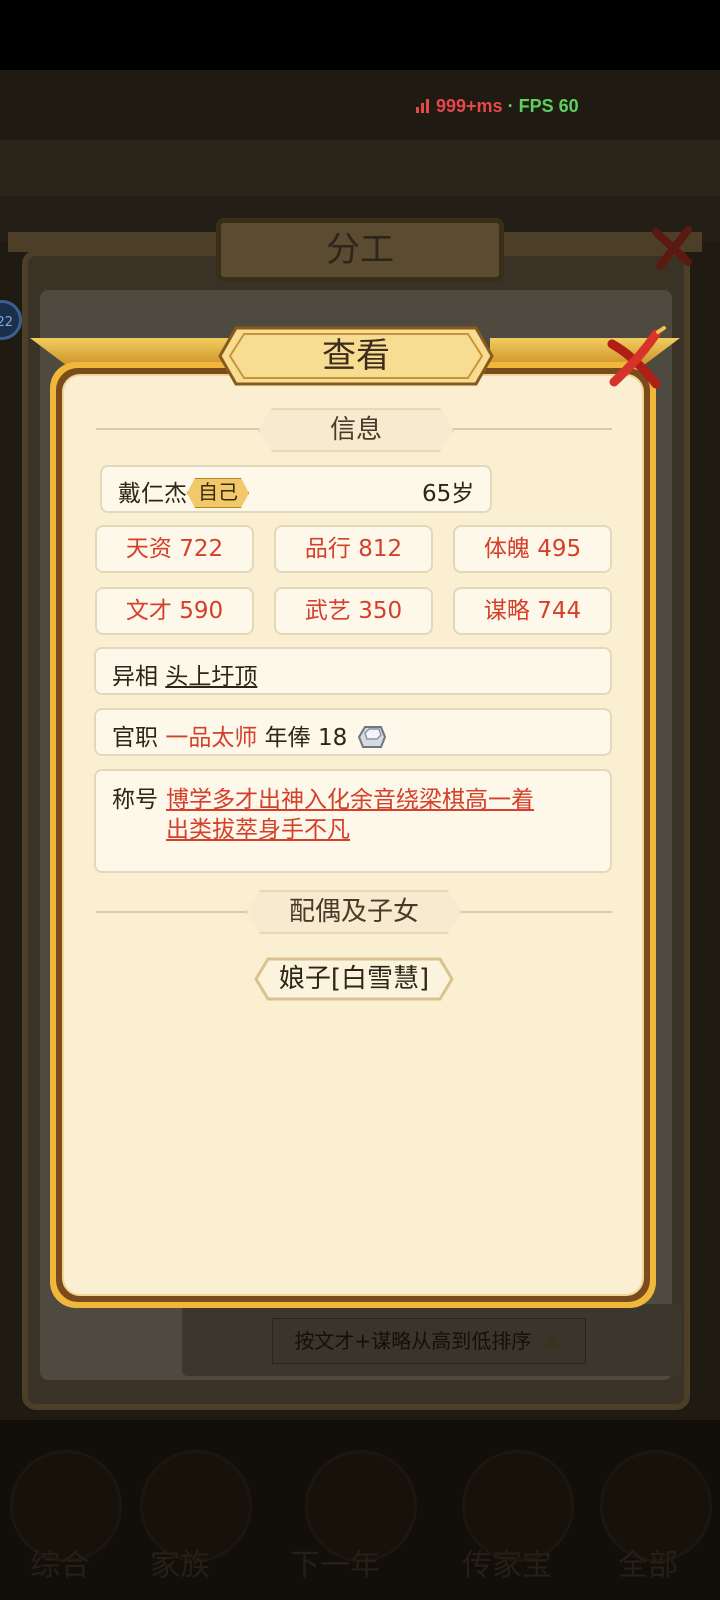  Describe the element at coordinates (550, 1341) in the screenshot. I see `triangle-up-icon` at that location.